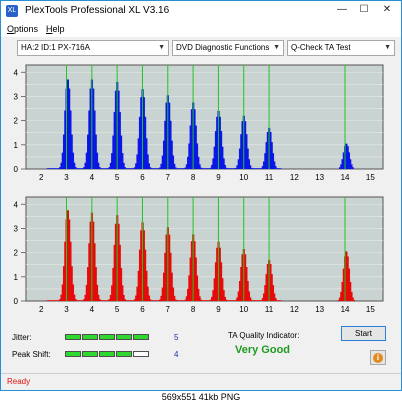 The image size is (402, 404). I want to click on maximize-icon: ☐, so click(364, 10).